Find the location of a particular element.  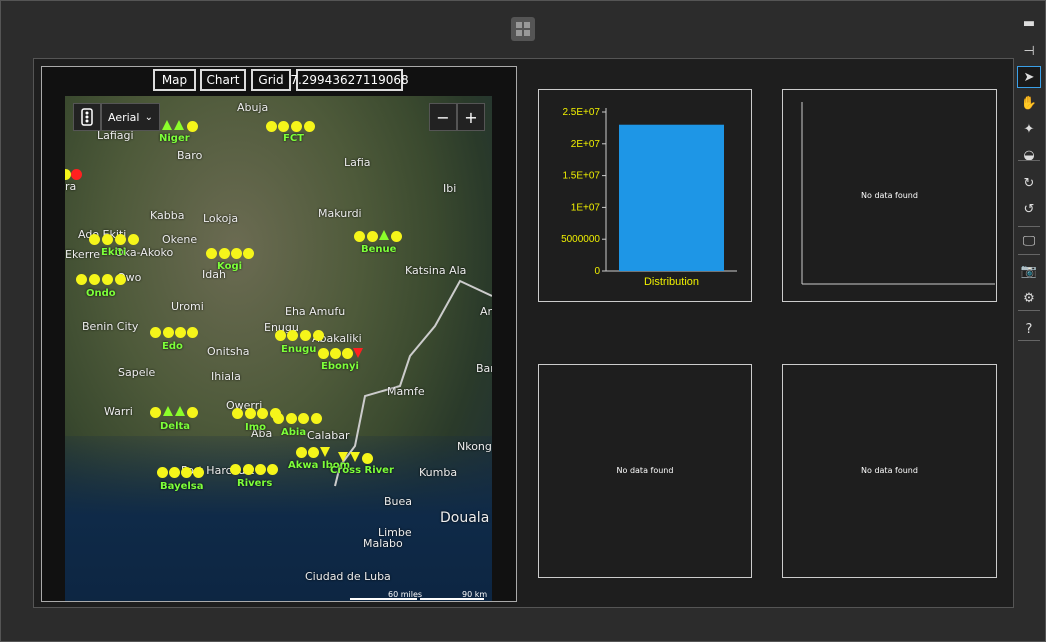

empty-chart-panel-2: No data found is located at coordinates (645, 471).